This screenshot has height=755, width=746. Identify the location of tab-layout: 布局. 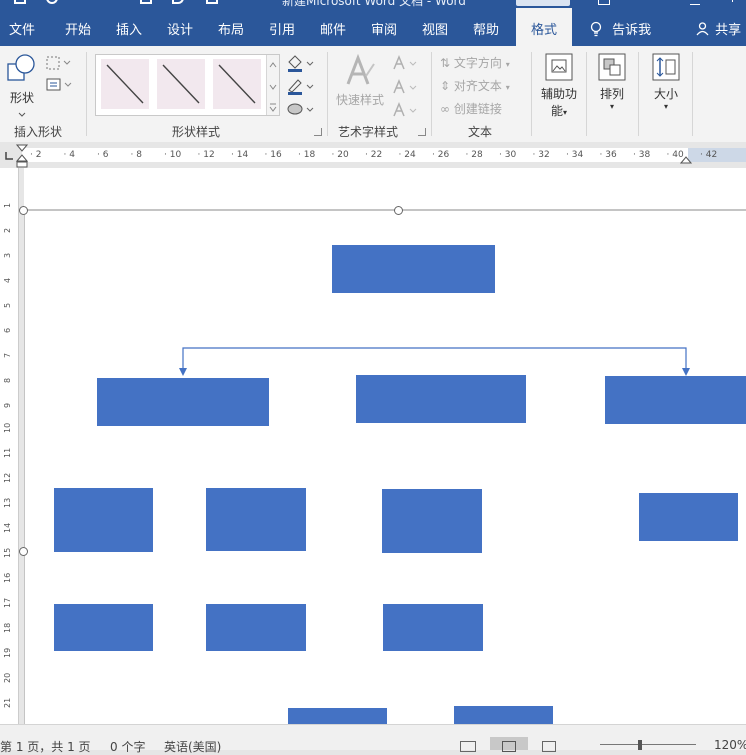
(231, 27).